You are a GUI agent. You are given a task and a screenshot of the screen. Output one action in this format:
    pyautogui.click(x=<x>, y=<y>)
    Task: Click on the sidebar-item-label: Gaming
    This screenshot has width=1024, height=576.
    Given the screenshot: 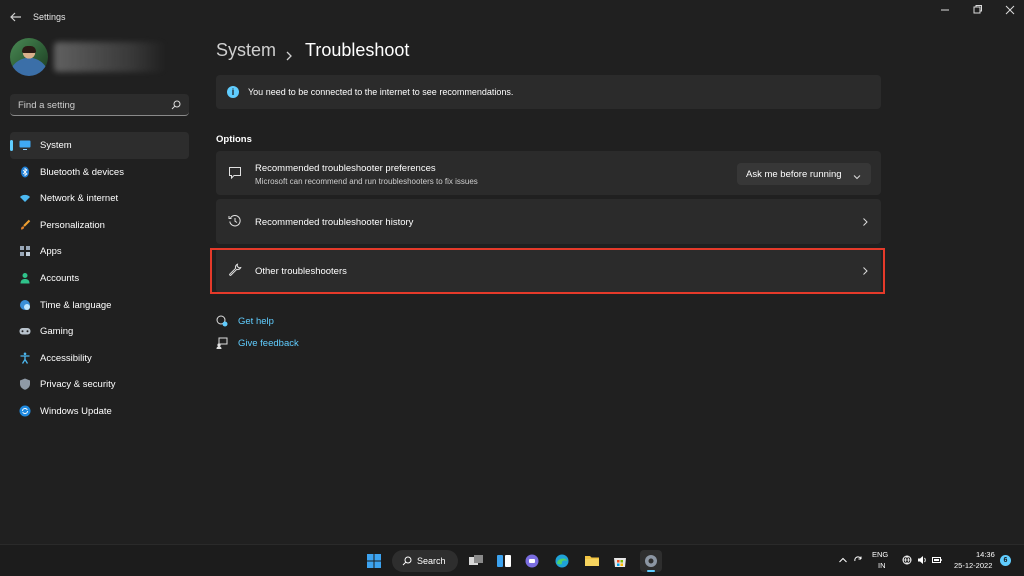 What is the action you would take?
    pyautogui.click(x=57, y=332)
    